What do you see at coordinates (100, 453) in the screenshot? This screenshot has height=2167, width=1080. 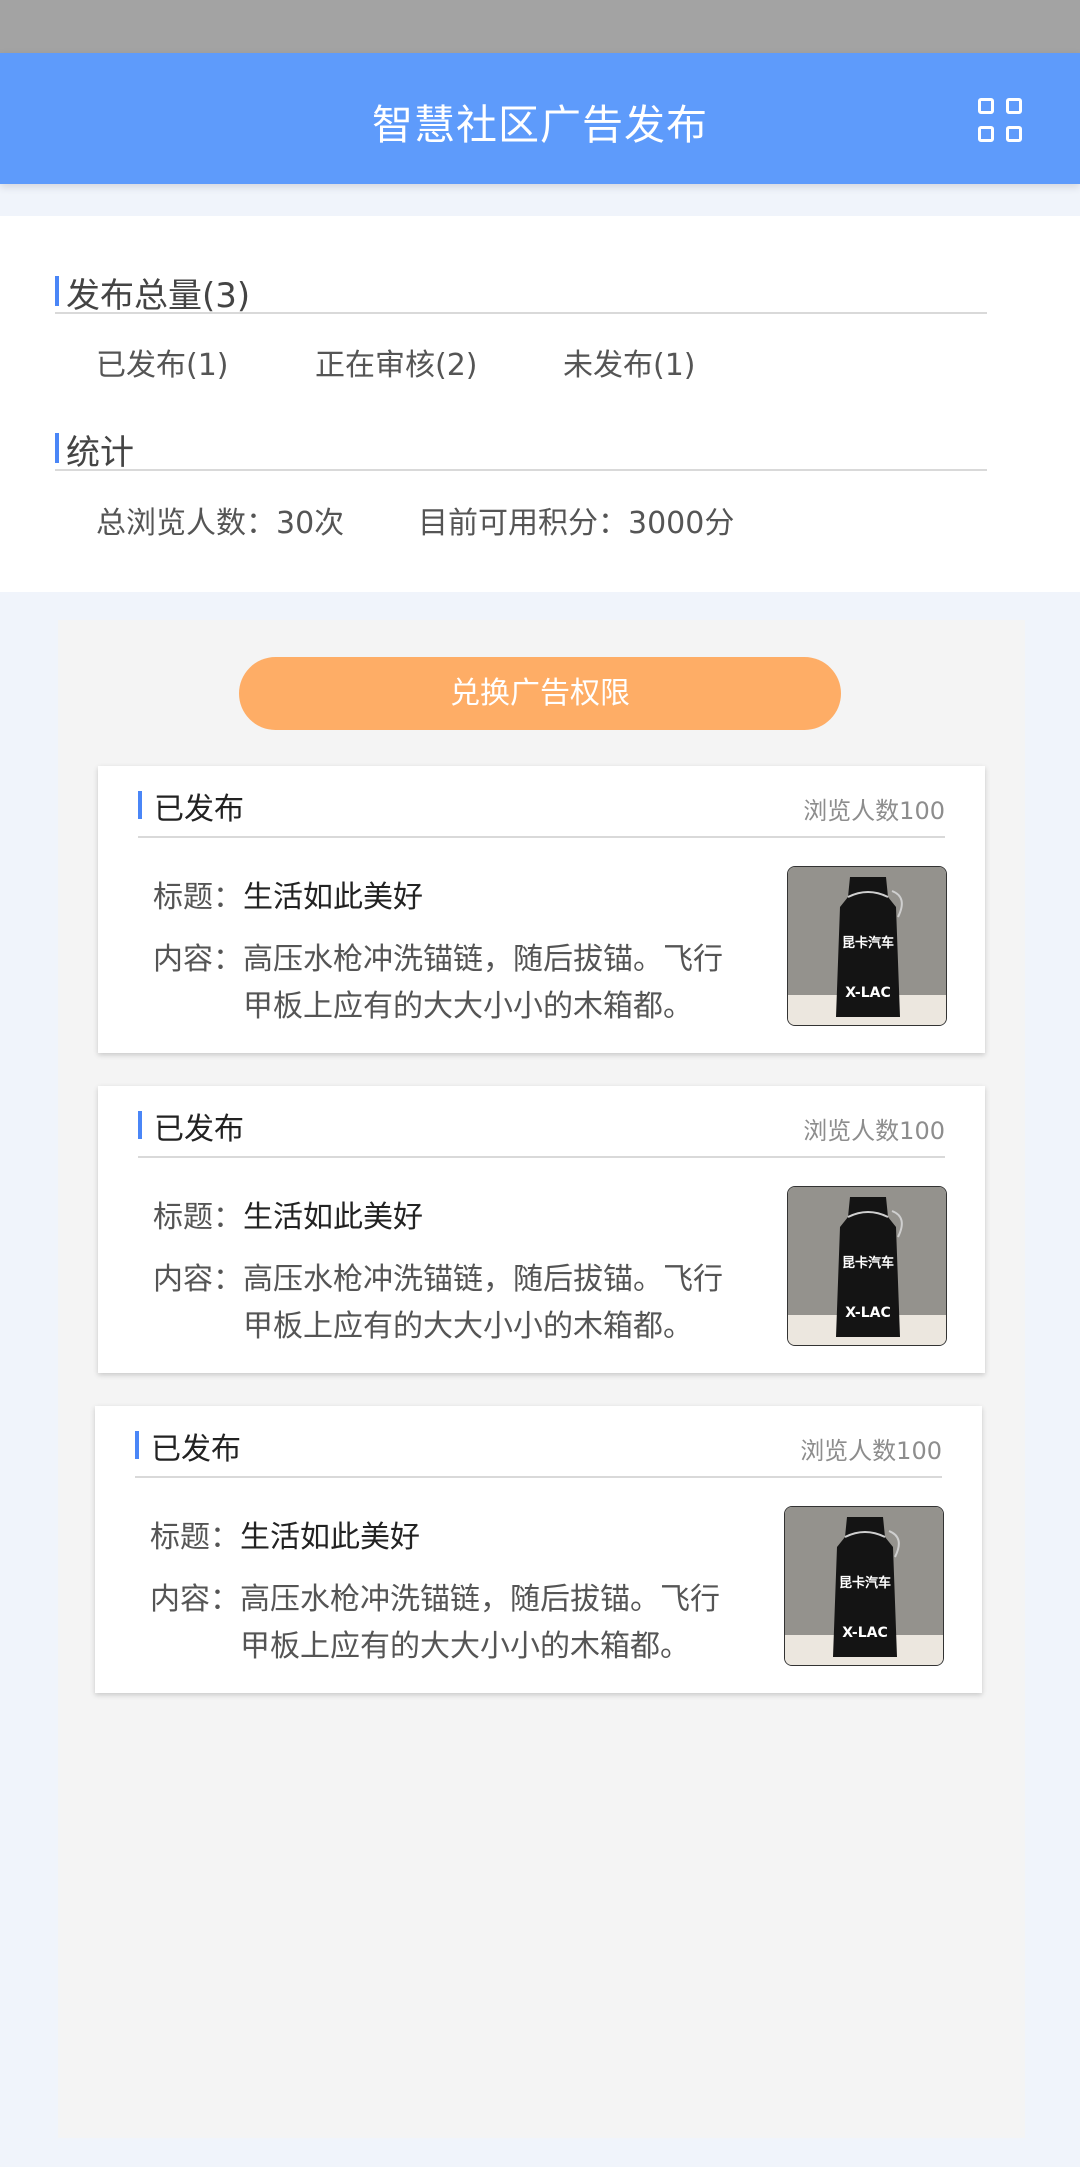 I see `stats-title: 统计` at bounding box center [100, 453].